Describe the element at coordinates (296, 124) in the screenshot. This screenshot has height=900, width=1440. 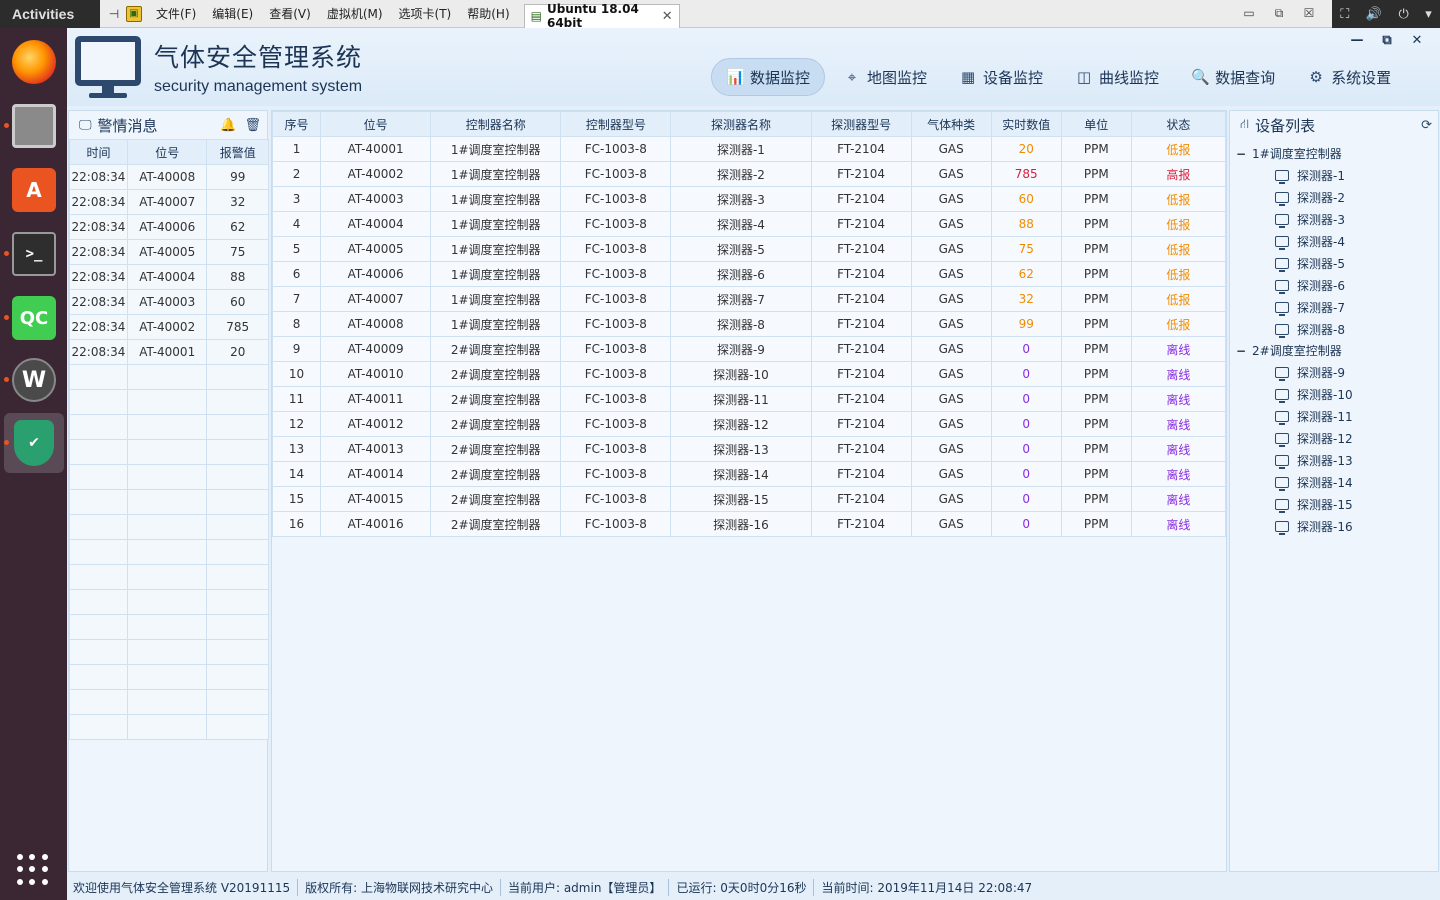
I see `data-col-header: 序号` at that location.